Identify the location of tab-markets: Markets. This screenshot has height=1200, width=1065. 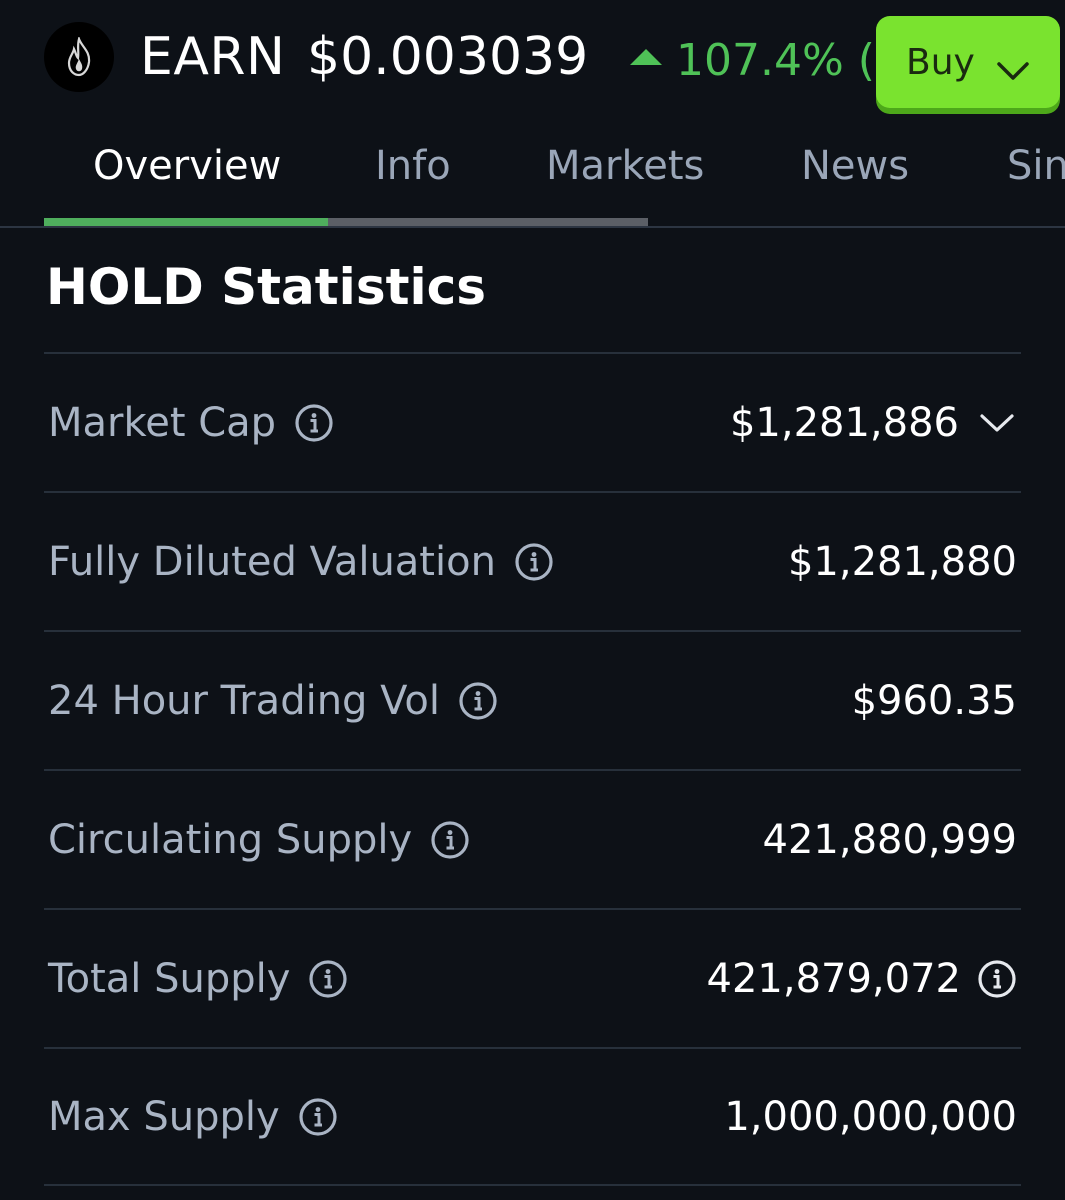
(625, 166).